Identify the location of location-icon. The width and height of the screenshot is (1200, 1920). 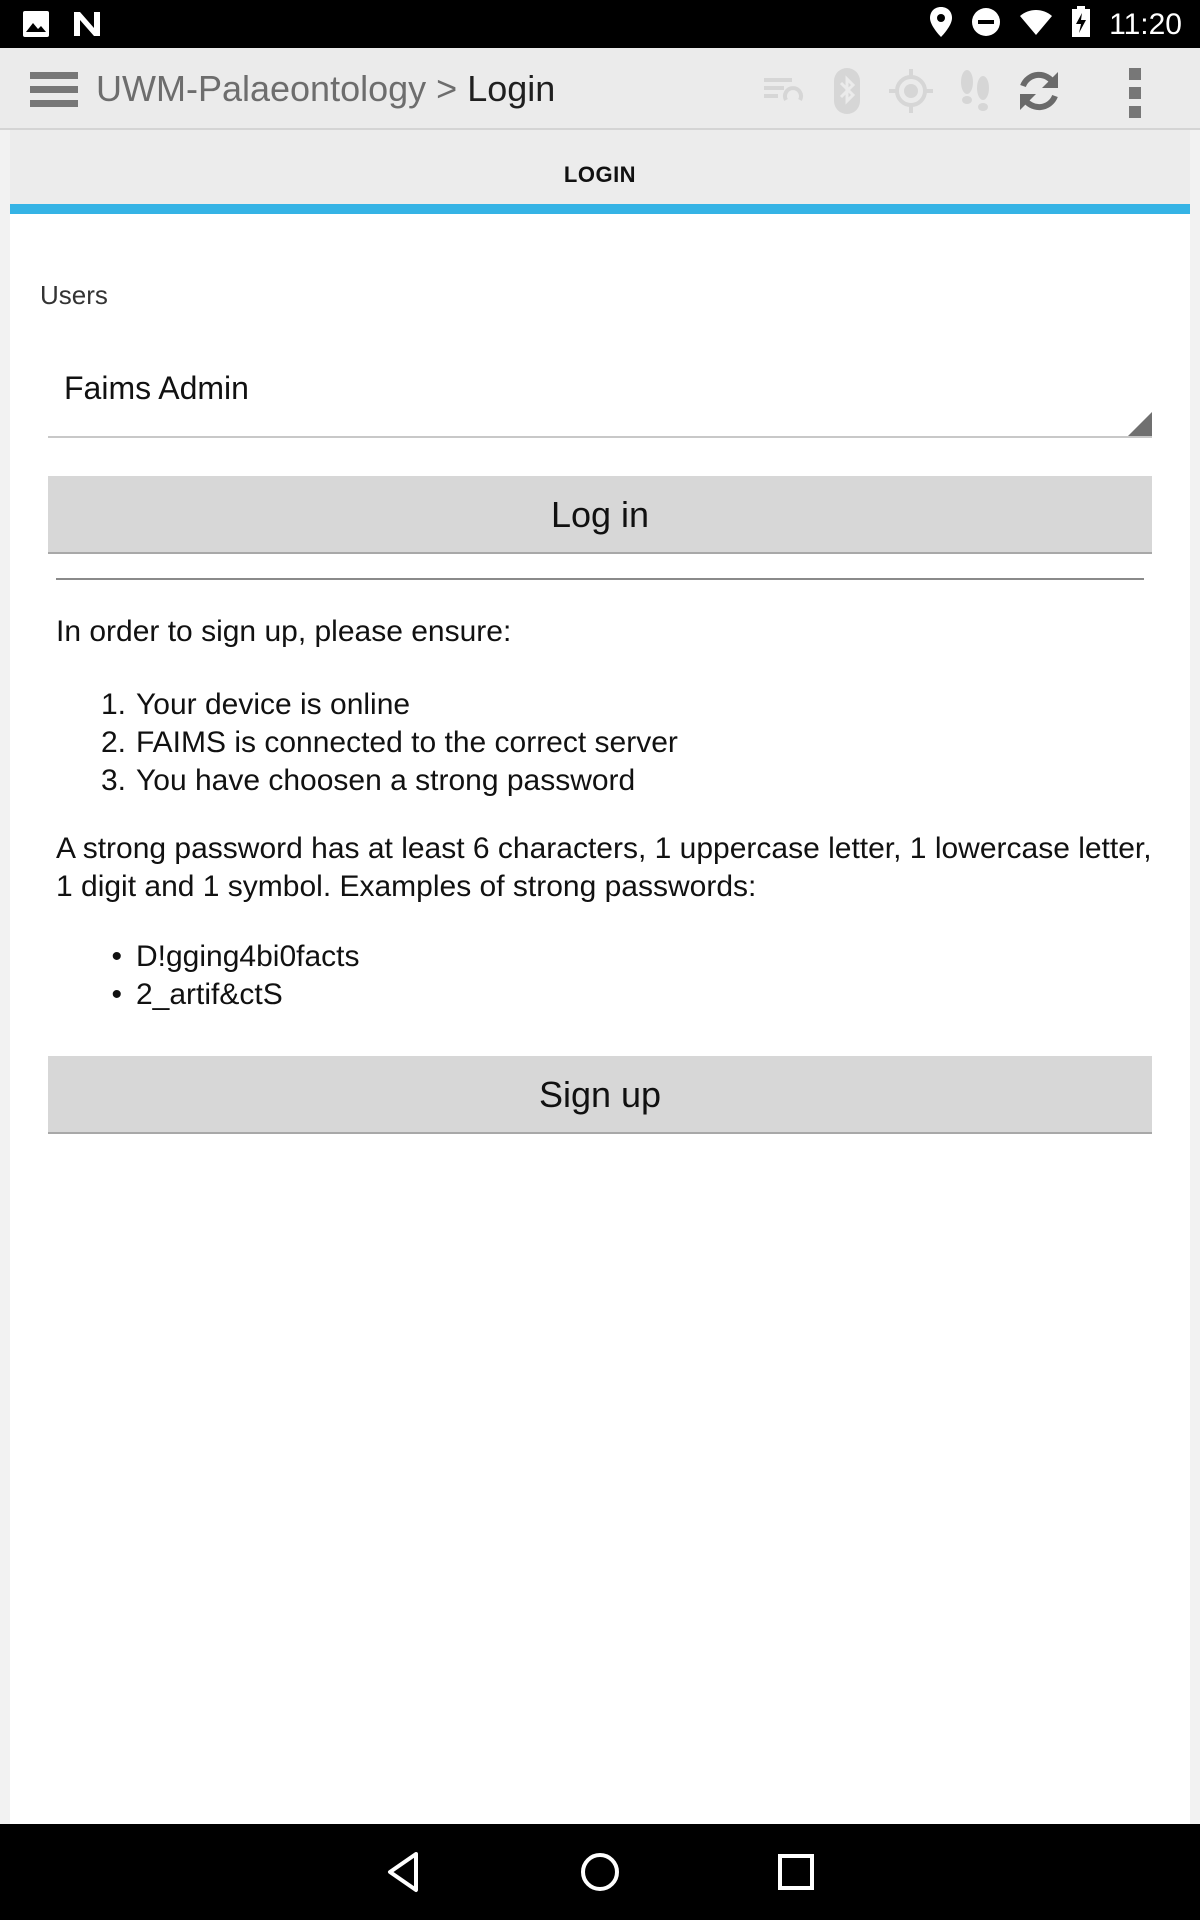
(941, 24).